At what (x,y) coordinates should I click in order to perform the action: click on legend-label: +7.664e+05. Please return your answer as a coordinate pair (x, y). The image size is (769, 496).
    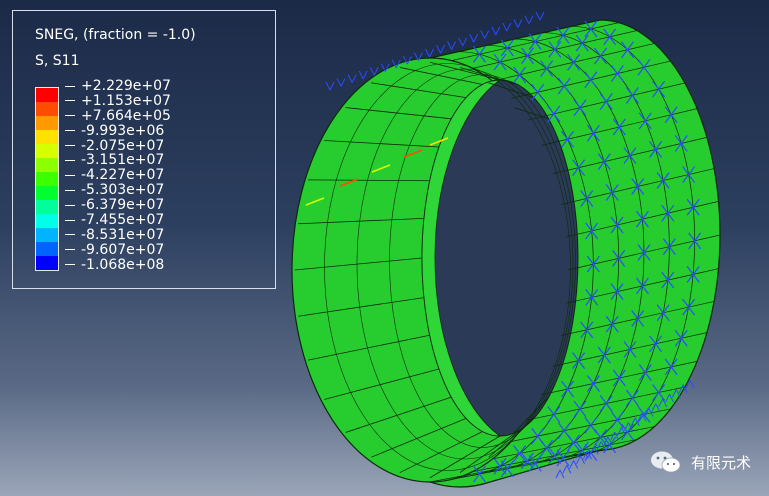
    Looking at the image, I should click on (118, 116).